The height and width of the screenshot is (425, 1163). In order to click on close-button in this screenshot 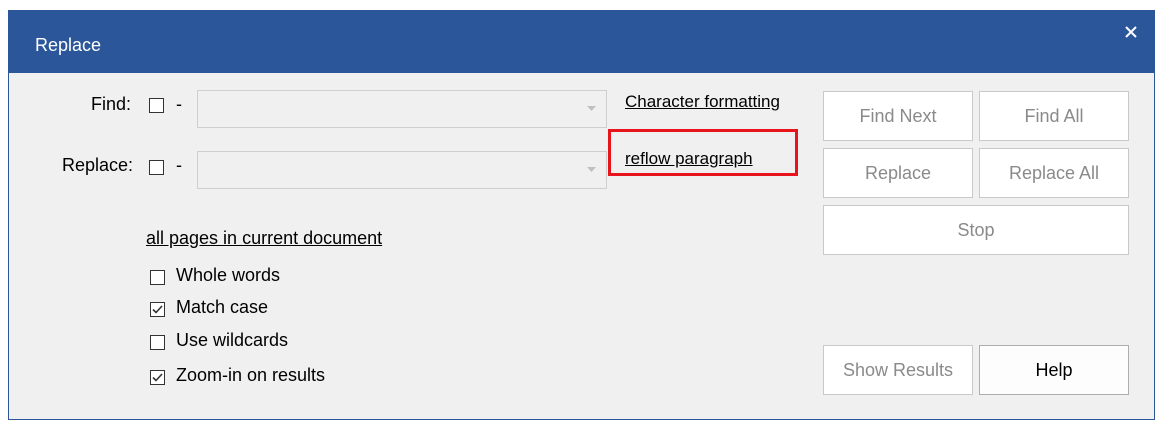, I will do `click(1131, 32)`.